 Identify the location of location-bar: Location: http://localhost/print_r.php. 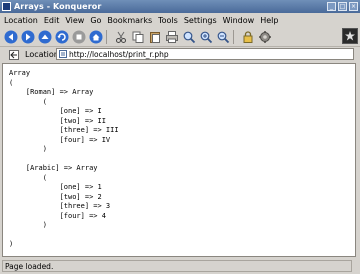
(180, 54).